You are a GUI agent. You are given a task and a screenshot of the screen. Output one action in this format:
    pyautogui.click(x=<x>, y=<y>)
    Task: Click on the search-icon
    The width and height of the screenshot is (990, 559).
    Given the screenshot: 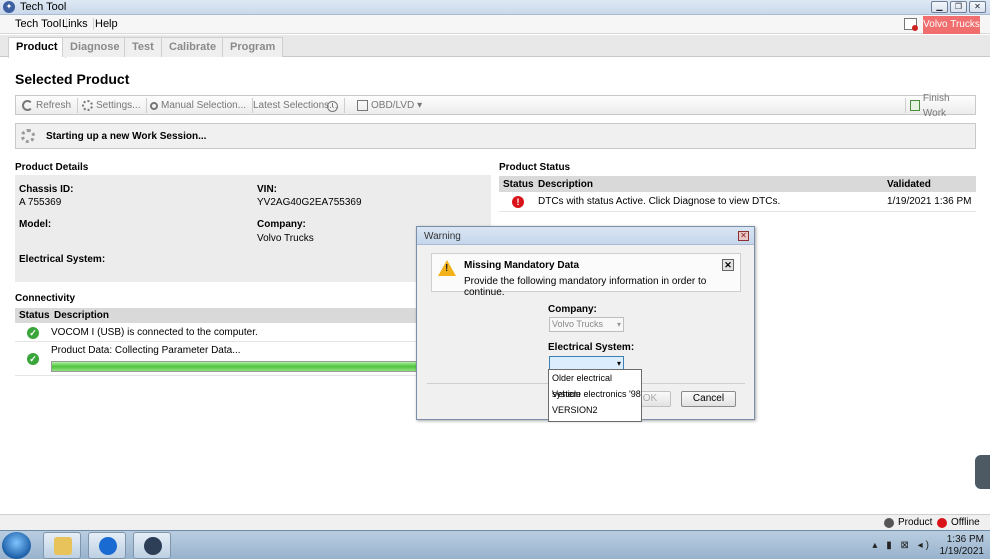 What is the action you would take?
    pyautogui.click(x=154, y=105)
    